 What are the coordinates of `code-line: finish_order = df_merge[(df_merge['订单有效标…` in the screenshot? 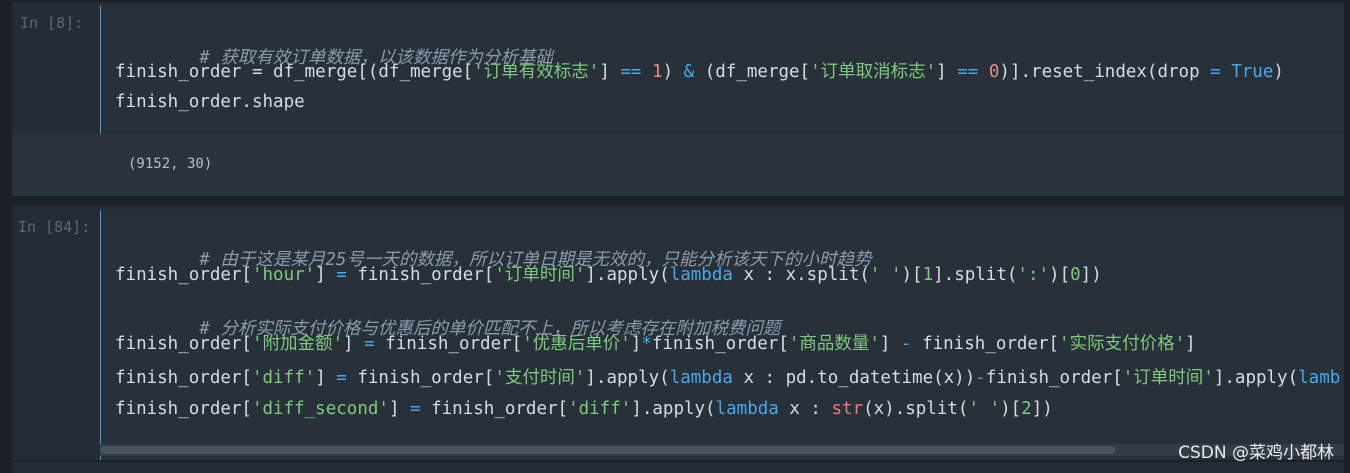 It's located at (699, 72).